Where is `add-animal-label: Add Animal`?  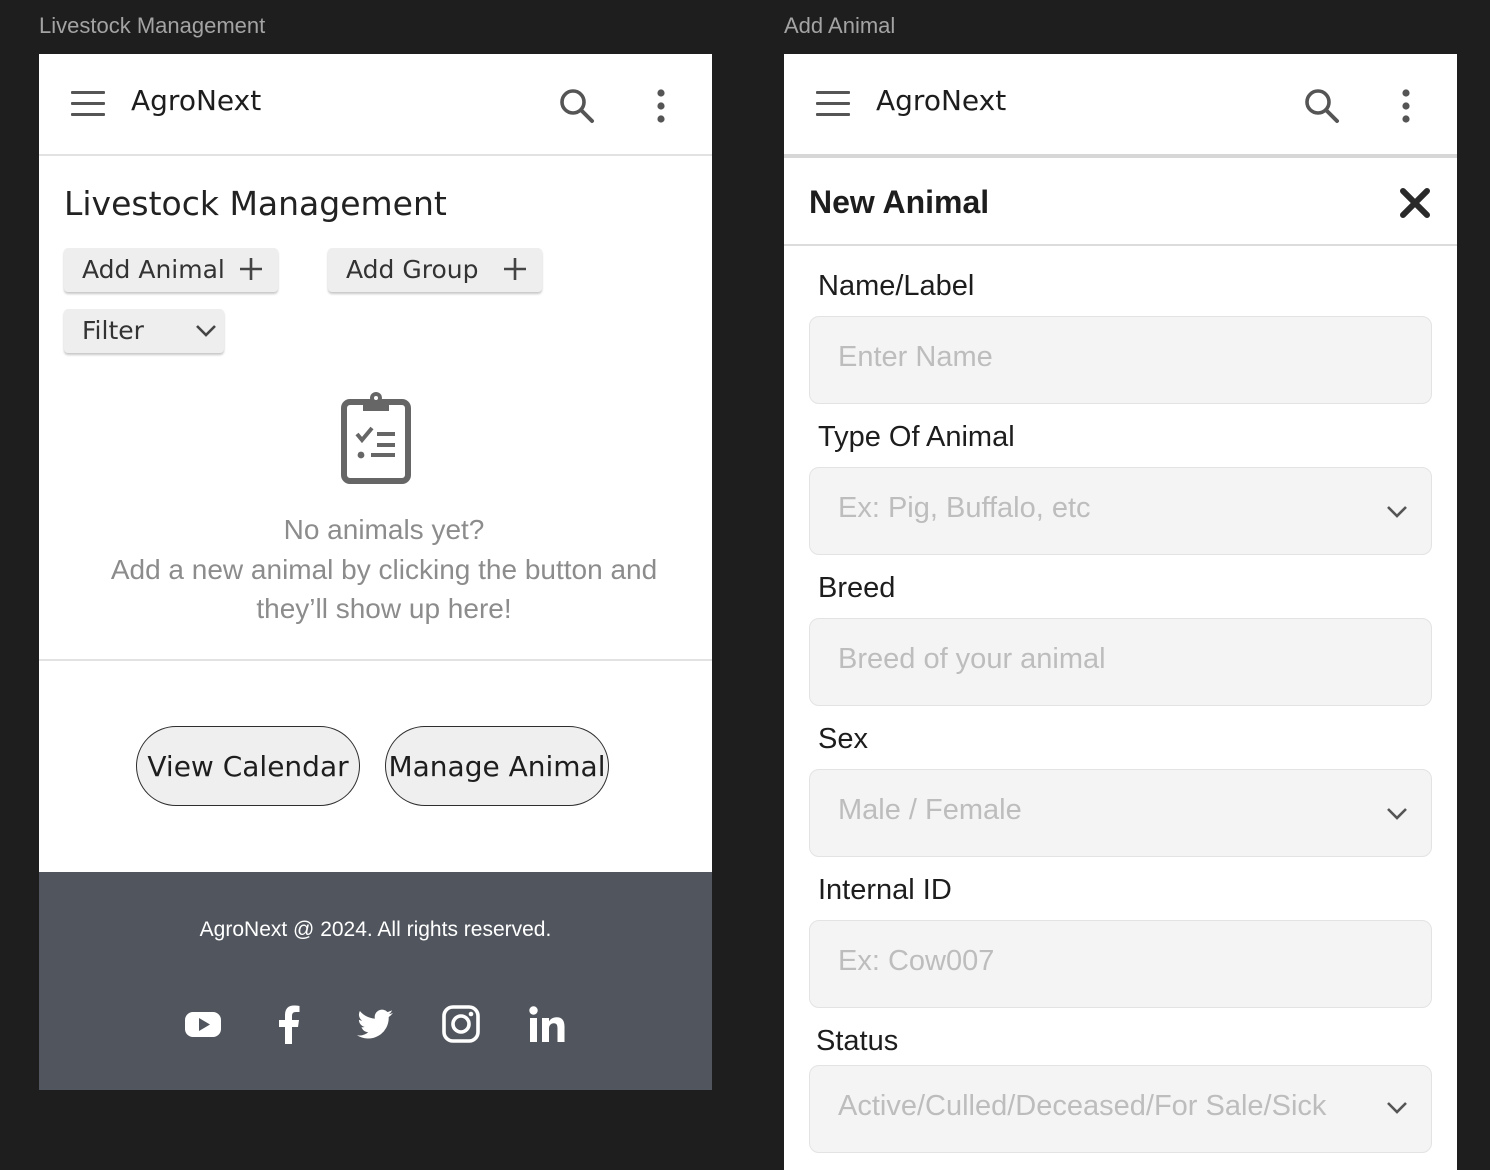 add-animal-label: Add Animal is located at coordinates (153, 269).